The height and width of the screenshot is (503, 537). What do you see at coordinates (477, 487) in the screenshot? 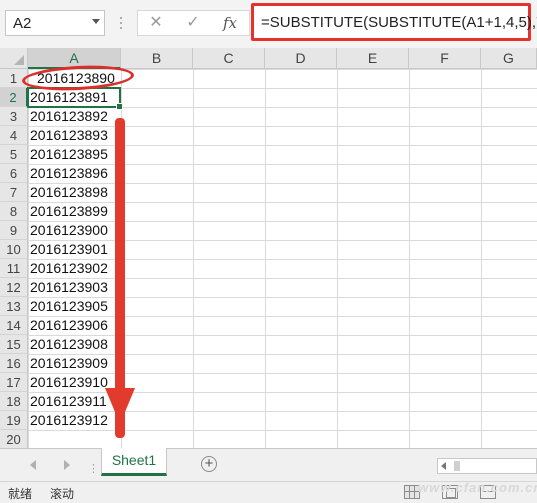
I see `watermark: www.cfan.com.cn` at bounding box center [477, 487].